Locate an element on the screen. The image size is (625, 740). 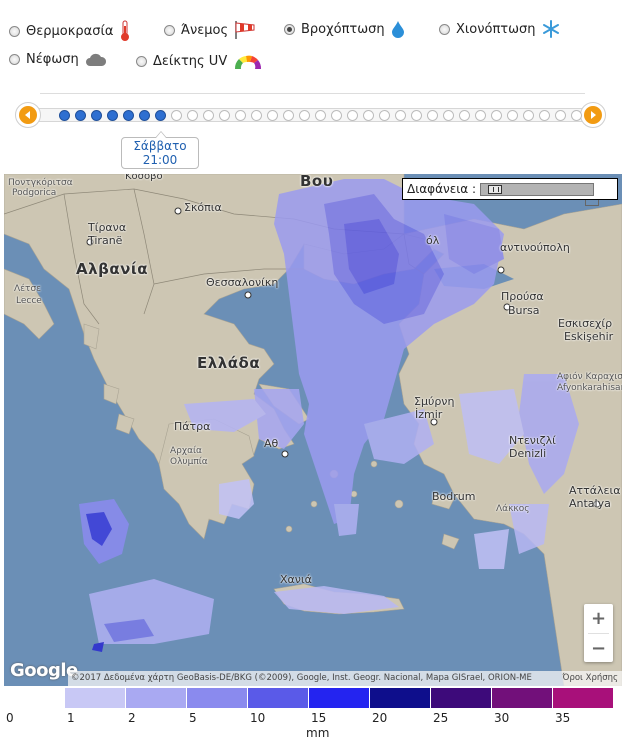
label-podgorica-gr: Ποντγκόριτσα is located at coordinates (40, 183).